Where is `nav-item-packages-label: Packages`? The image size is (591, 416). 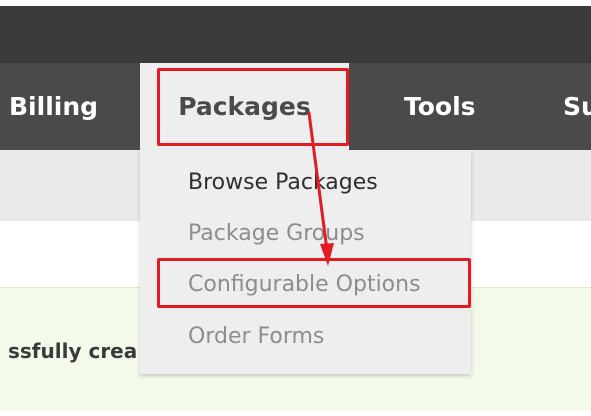
nav-item-packages-label: Packages is located at coordinates (244, 106).